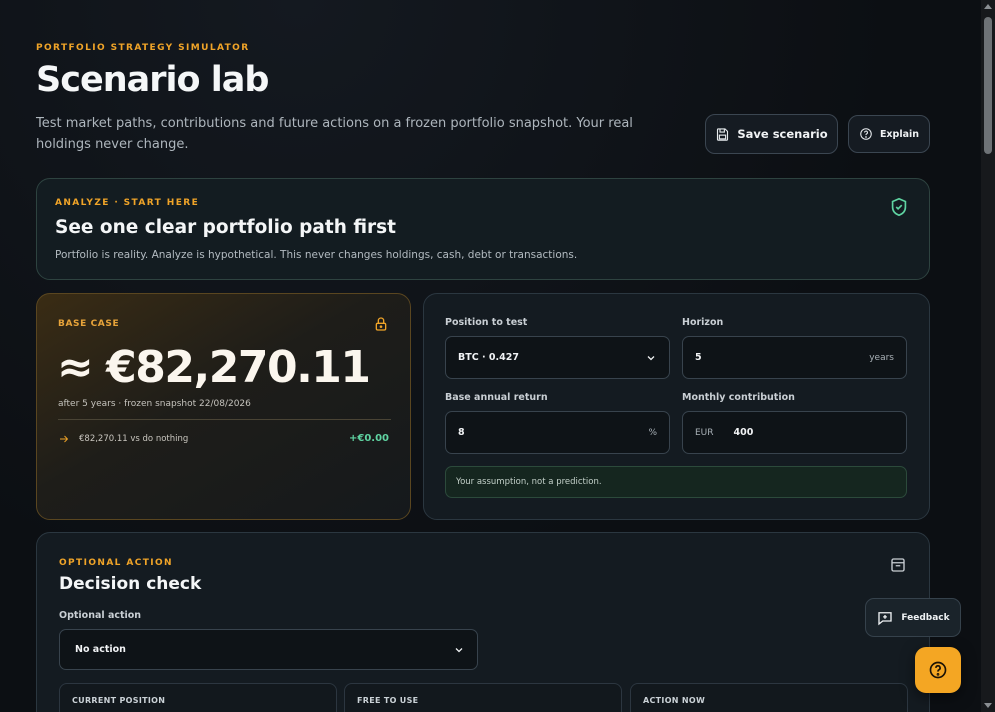  I want to click on divider, so click(224, 419).